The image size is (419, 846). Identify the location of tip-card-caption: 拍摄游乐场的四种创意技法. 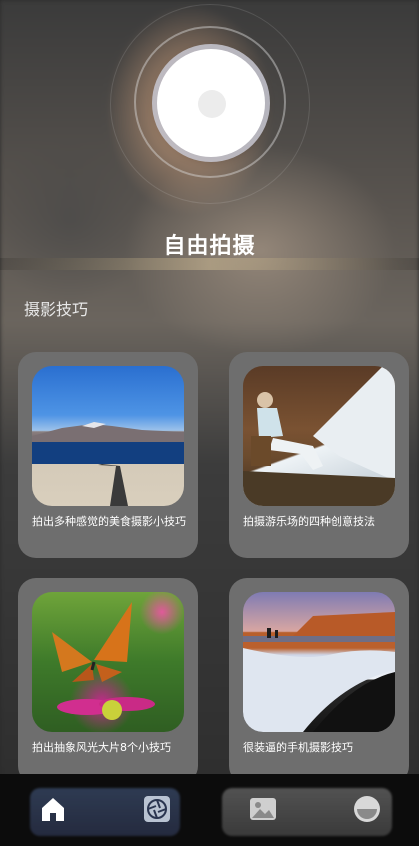
(309, 521).